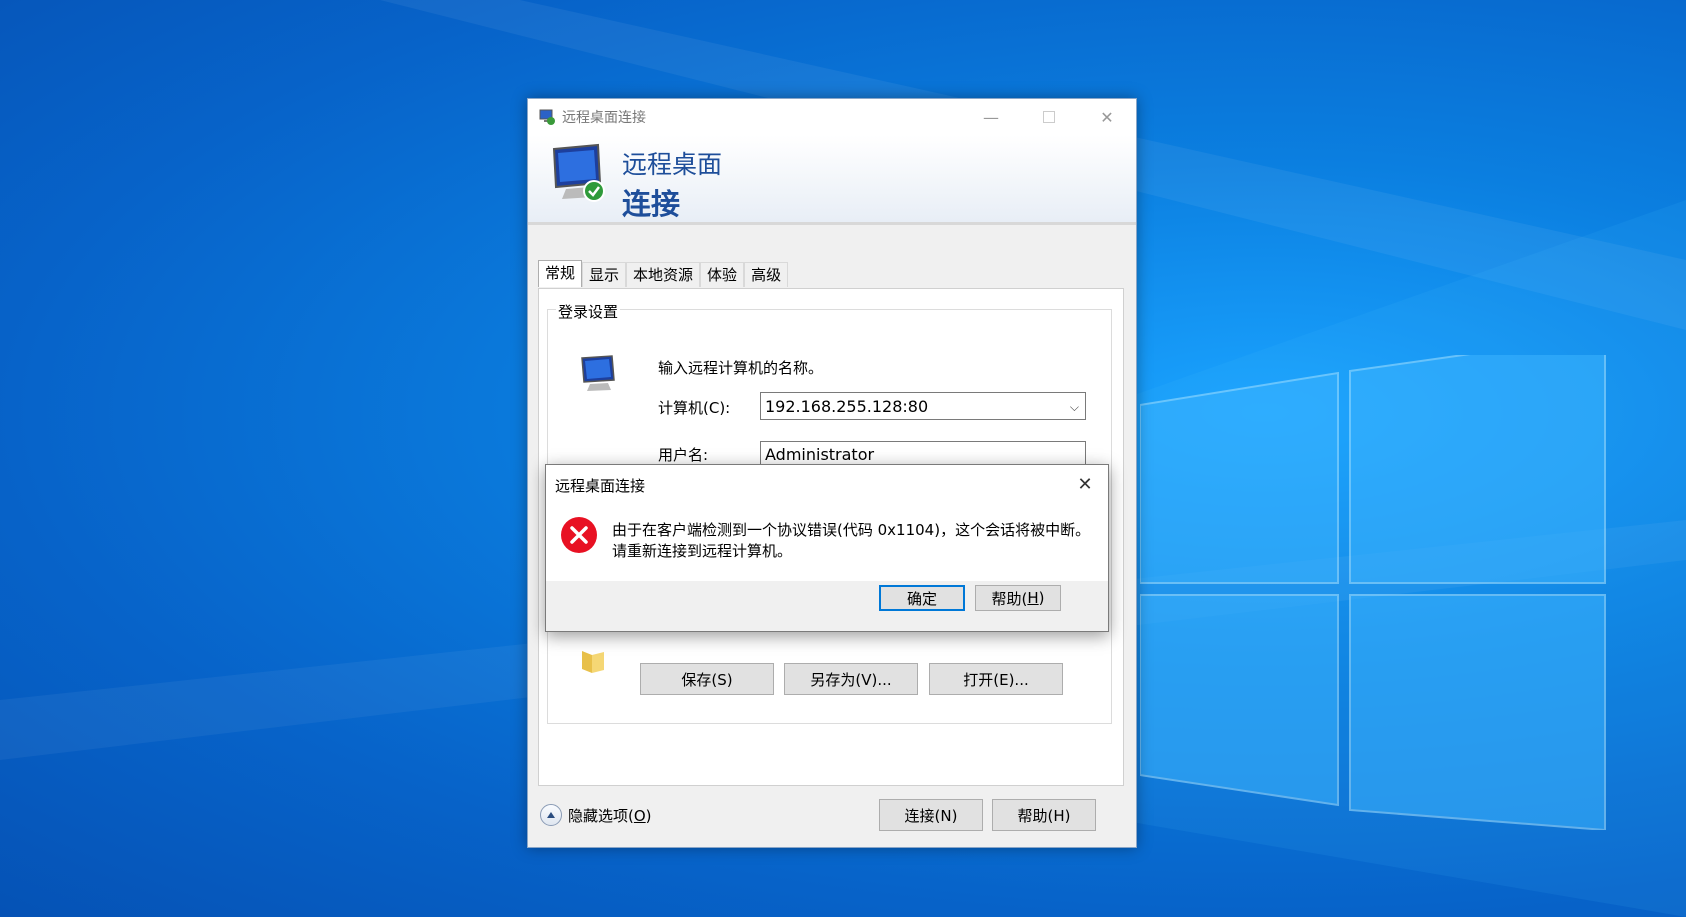 Image resolution: width=1686 pixels, height=917 pixels. I want to click on minimize-icon: —, so click(991, 117).